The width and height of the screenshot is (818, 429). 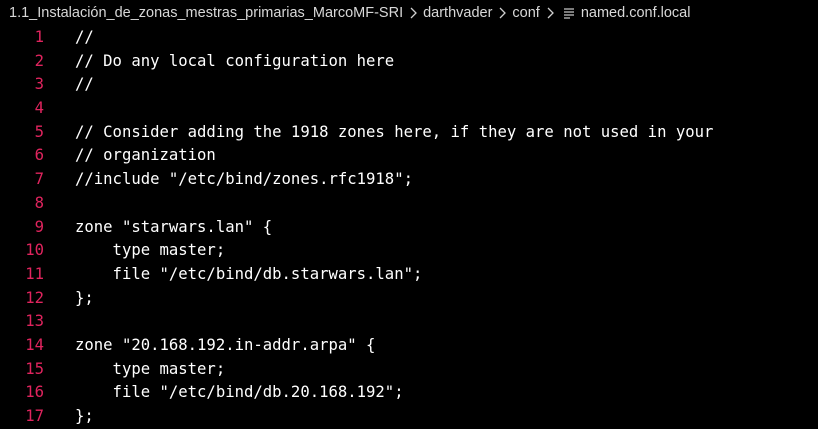 What do you see at coordinates (457, 13) in the screenshot?
I see `breadcrumb-item-darthvader: darthvader` at bounding box center [457, 13].